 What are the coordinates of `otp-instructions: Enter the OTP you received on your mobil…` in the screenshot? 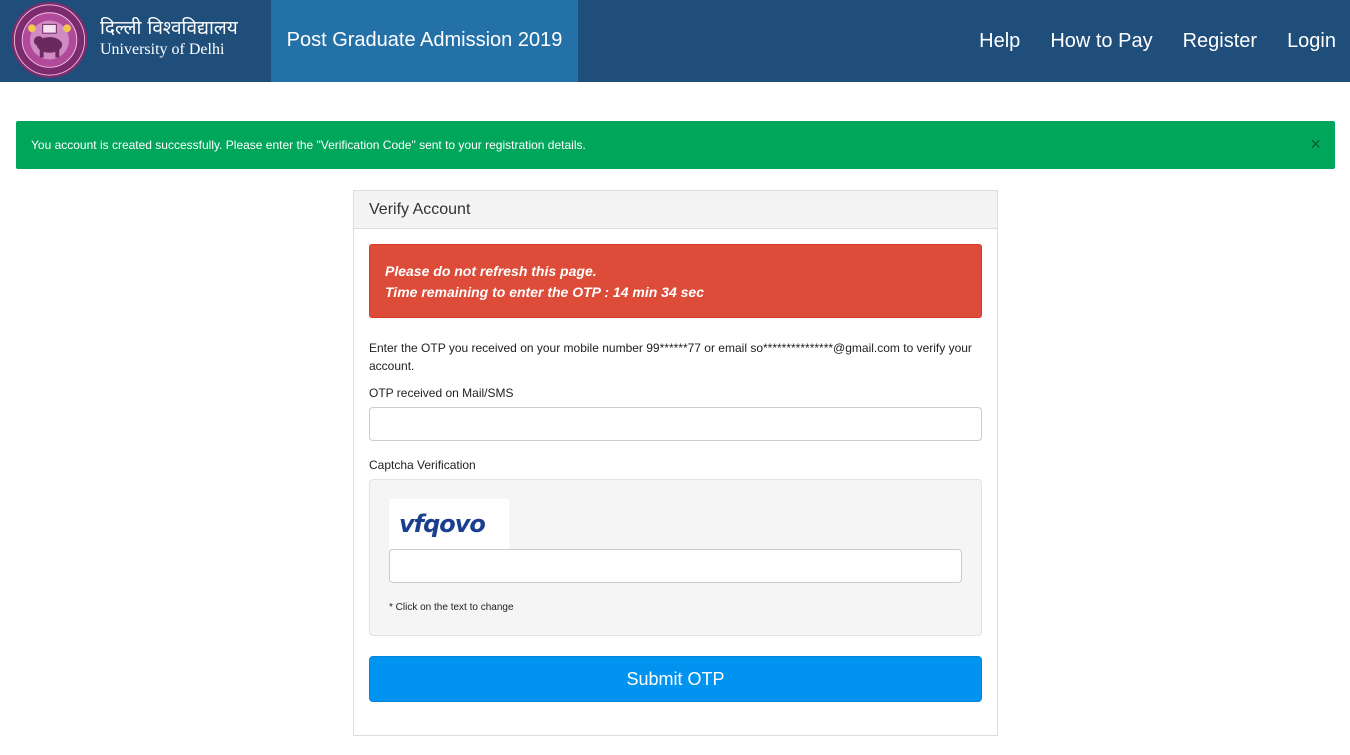 It's located at (670, 357).